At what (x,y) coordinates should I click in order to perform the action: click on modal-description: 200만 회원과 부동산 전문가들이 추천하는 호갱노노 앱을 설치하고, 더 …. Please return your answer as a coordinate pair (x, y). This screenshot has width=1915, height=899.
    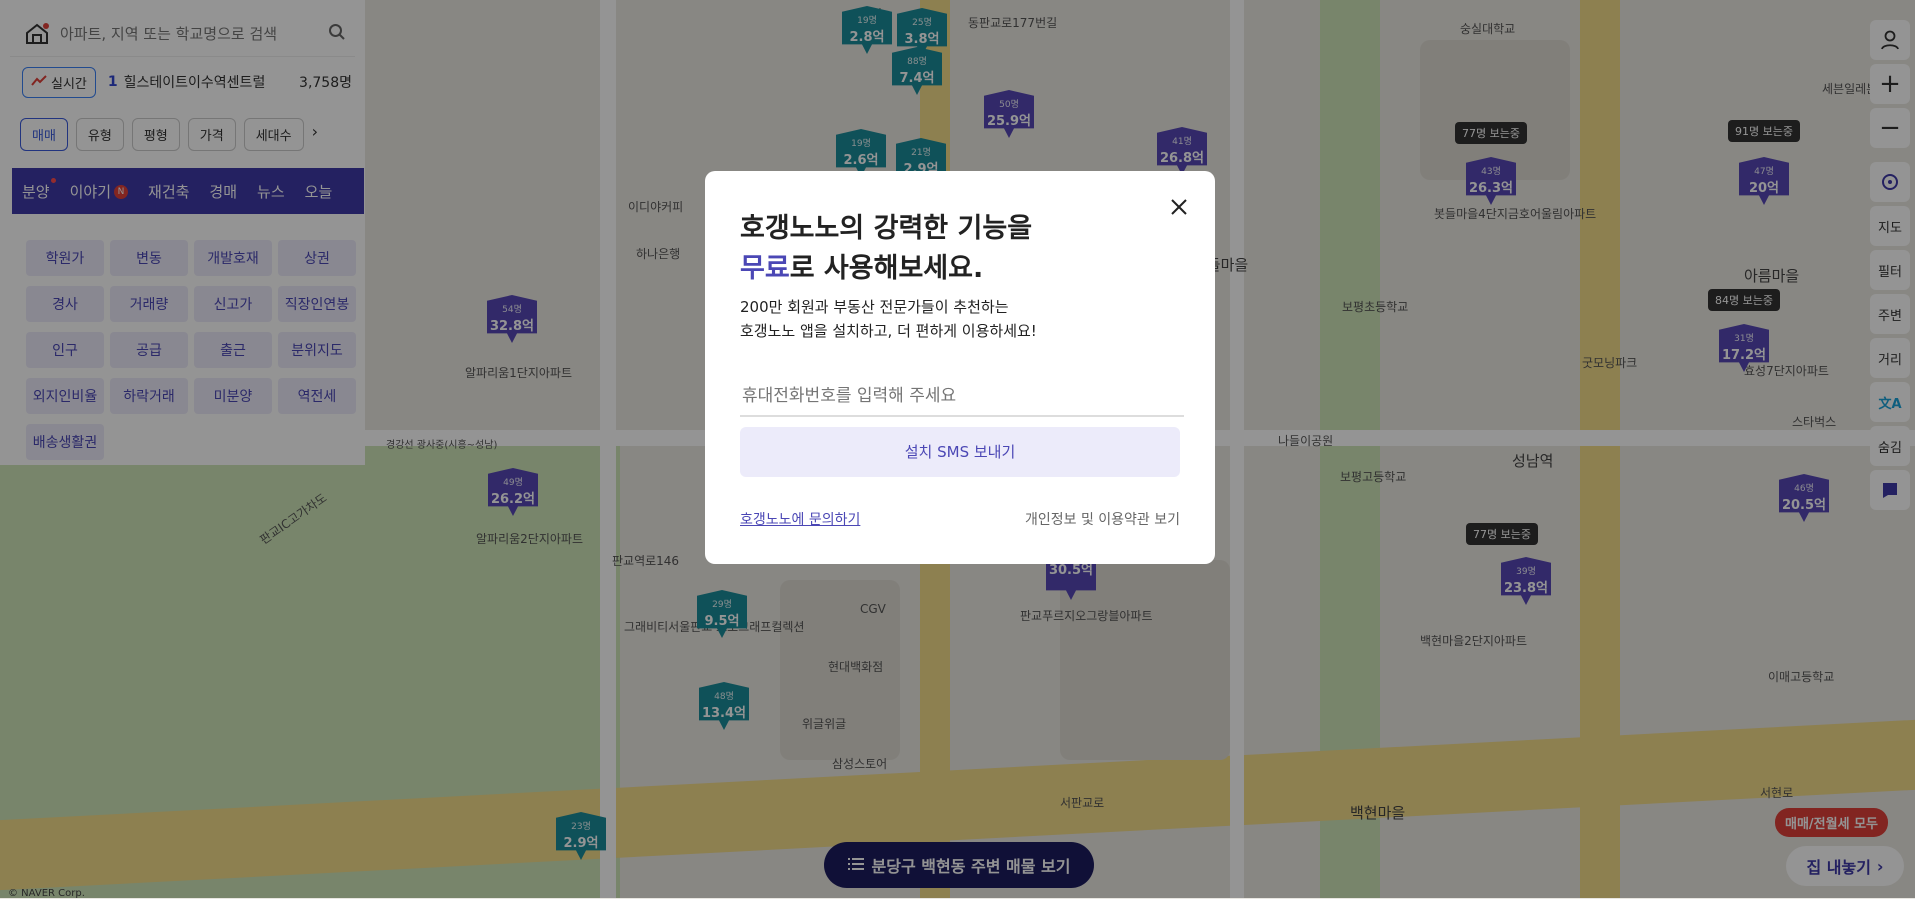
    Looking at the image, I should click on (888, 319).